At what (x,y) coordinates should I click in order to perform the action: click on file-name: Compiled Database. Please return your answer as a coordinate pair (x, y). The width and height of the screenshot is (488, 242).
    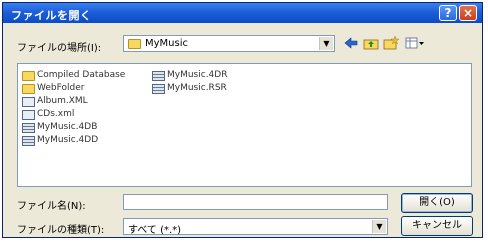
    Looking at the image, I should click on (81, 75).